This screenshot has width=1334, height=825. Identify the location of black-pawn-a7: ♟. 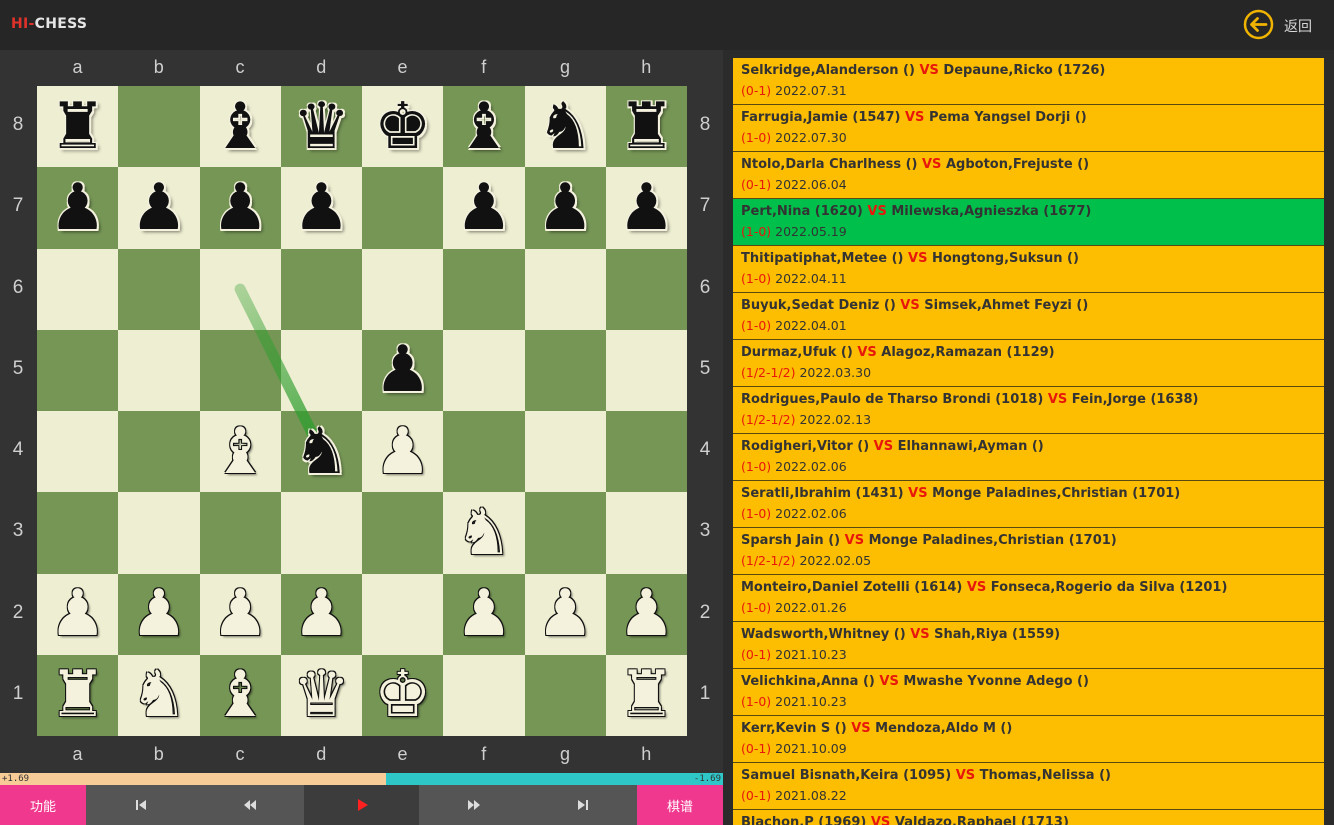
(77, 207).